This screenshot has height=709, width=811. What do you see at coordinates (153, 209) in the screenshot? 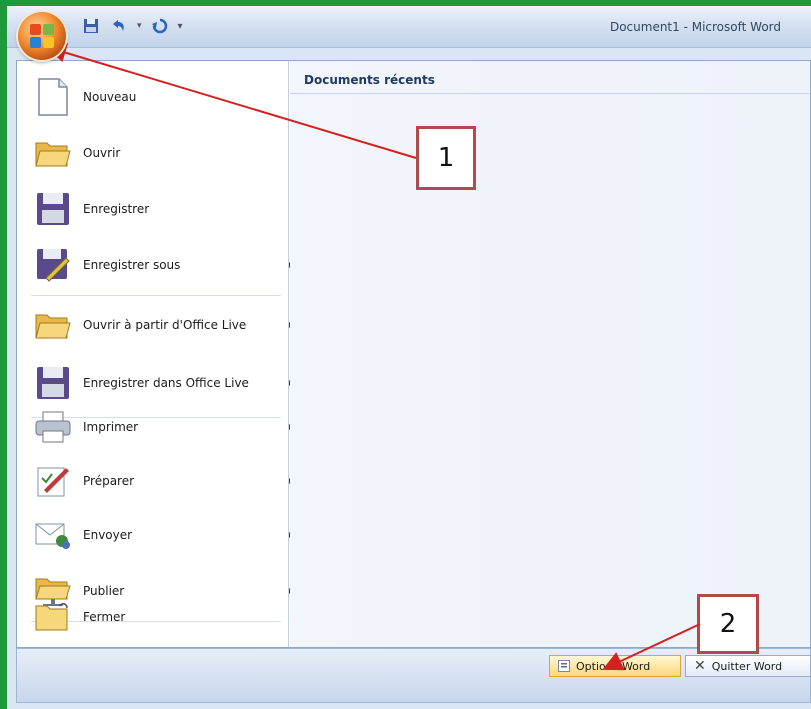
I see `menu-item-enregistrer: Enregistrer` at bounding box center [153, 209].